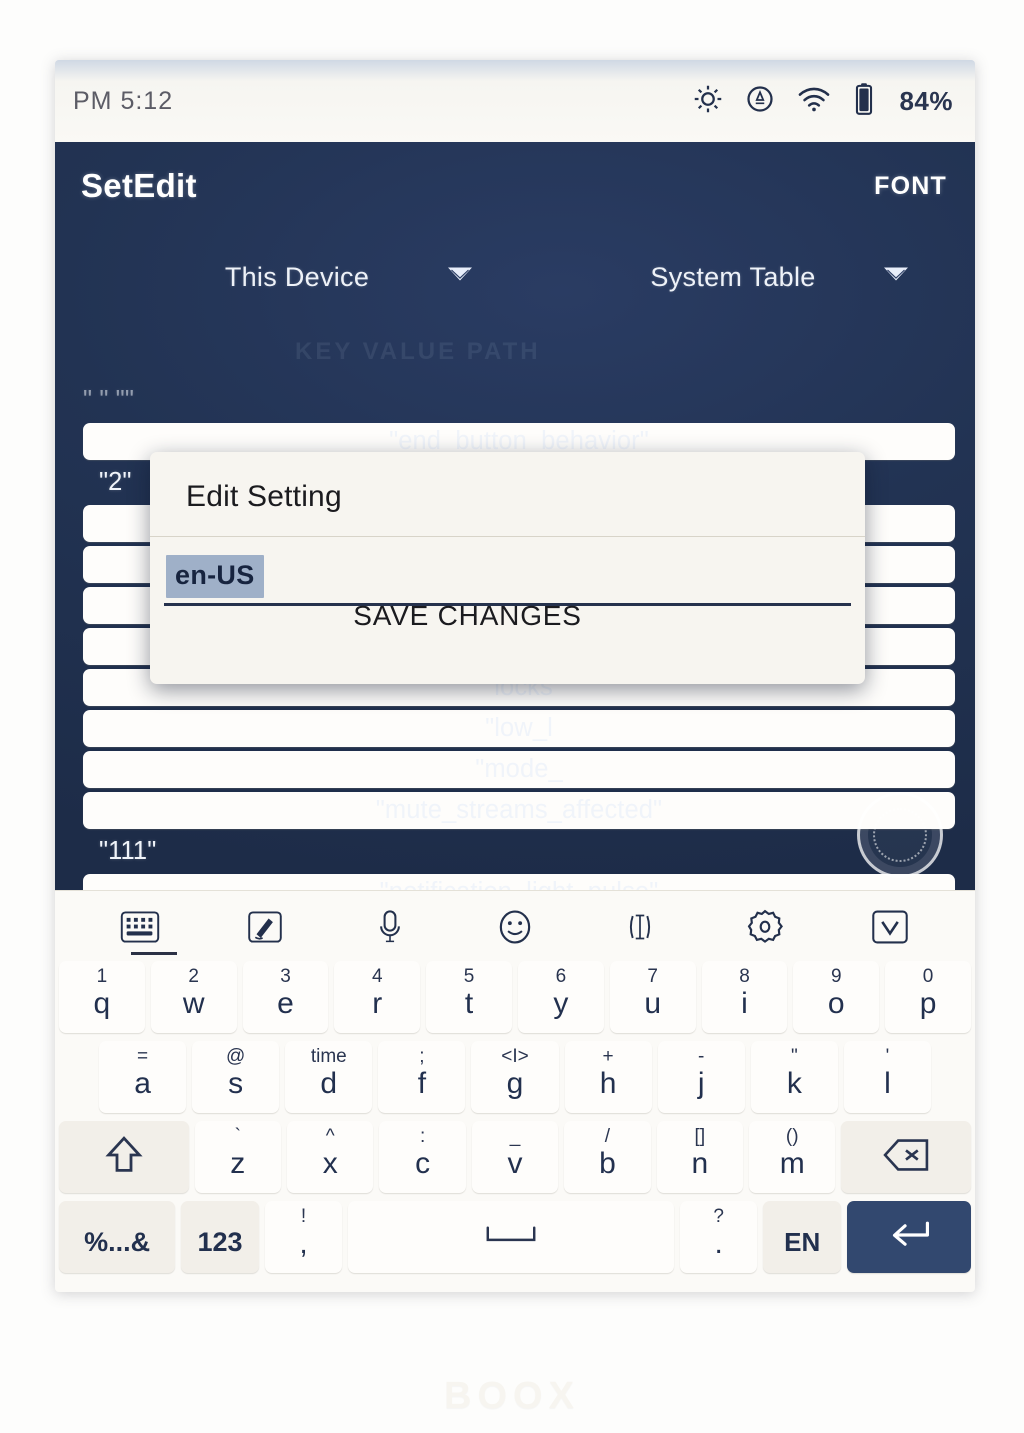 Image resolution: width=1024 pixels, height=1433 pixels. Describe the element at coordinates (330, 1157) in the screenshot. I see `key-x: ^ x` at that location.